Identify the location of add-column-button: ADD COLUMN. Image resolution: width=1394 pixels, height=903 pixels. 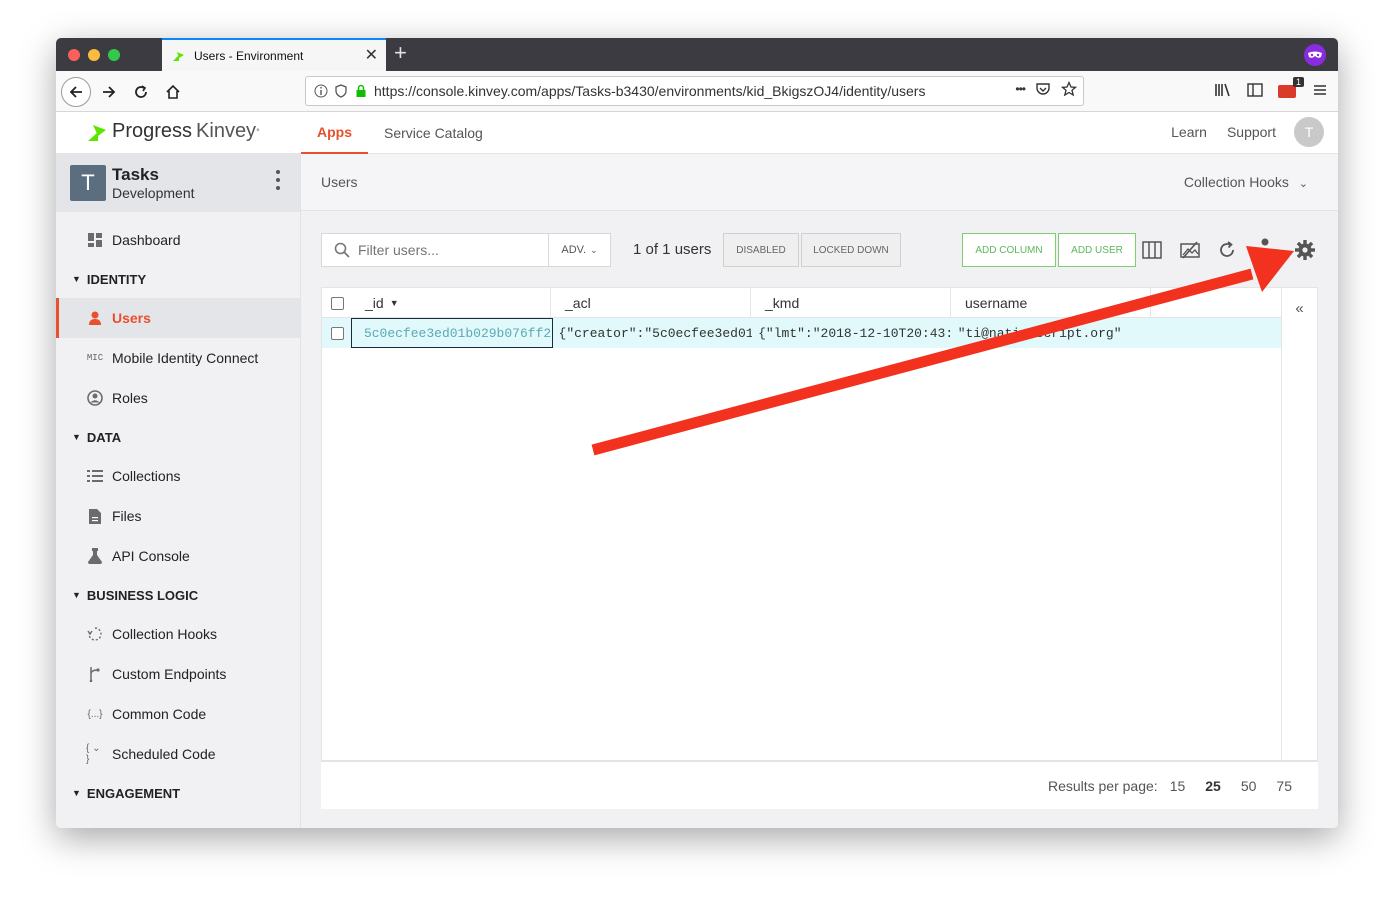
(1009, 250).